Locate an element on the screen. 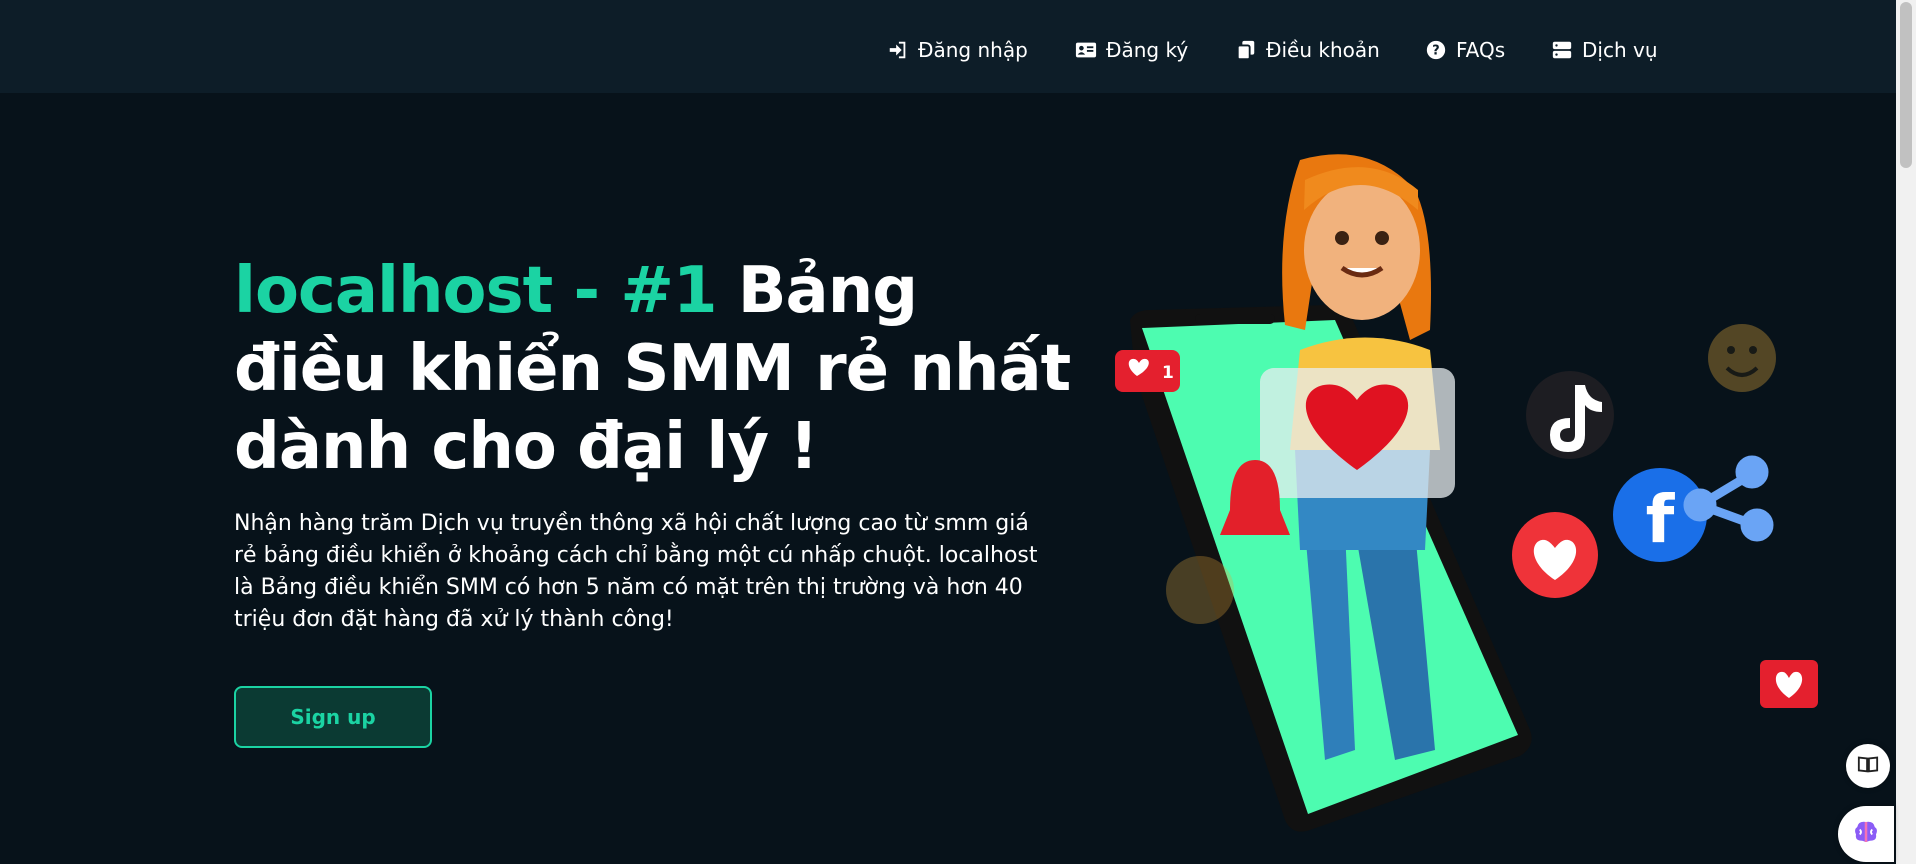 This screenshot has height=864, width=1916. tiktok-icon is located at coordinates (1570, 415).